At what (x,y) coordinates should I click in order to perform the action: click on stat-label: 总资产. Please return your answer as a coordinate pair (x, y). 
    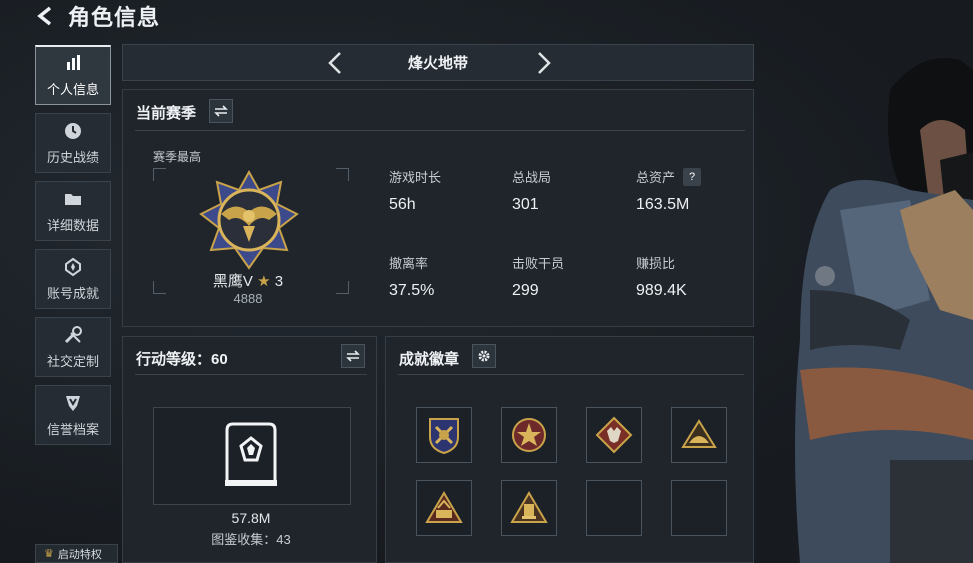
    Looking at the image, I should click on (656, 177).